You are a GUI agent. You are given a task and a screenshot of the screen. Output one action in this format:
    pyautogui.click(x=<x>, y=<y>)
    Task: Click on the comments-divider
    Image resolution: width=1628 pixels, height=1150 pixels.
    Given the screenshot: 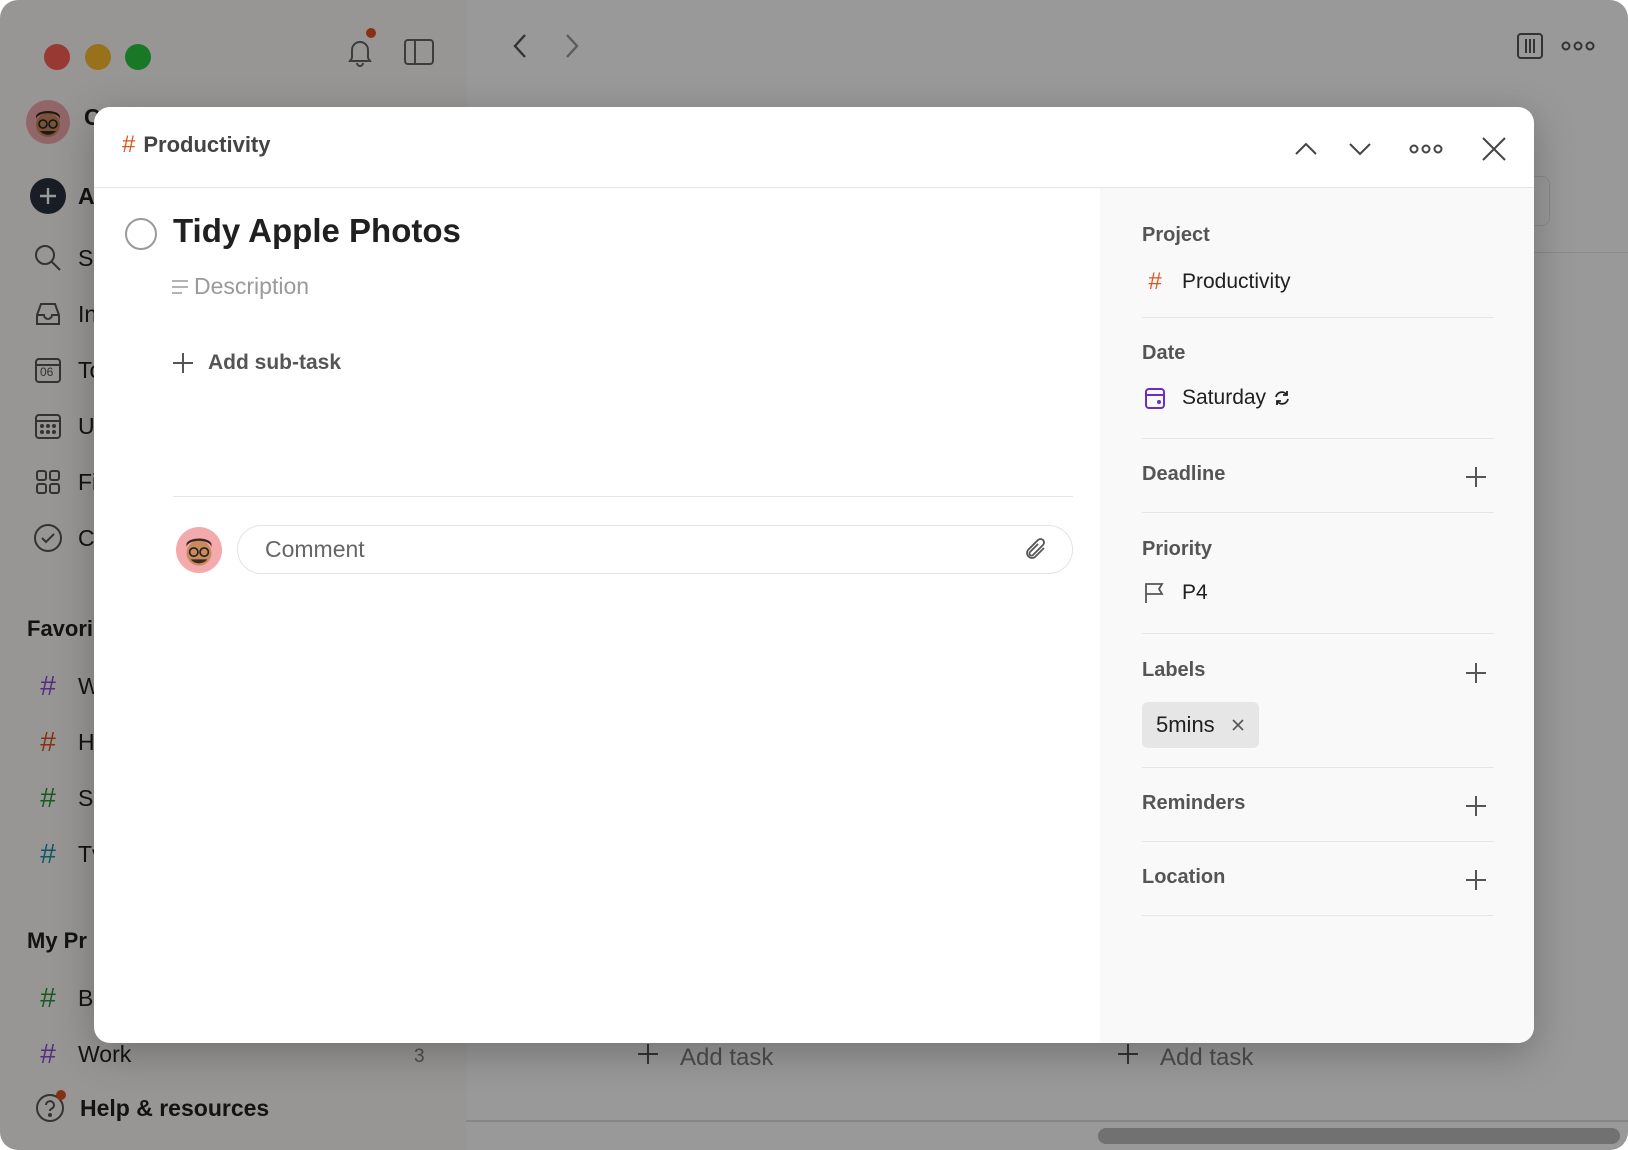 What is the action you would take?
    pyautogui.click(x=623, y=496)
    